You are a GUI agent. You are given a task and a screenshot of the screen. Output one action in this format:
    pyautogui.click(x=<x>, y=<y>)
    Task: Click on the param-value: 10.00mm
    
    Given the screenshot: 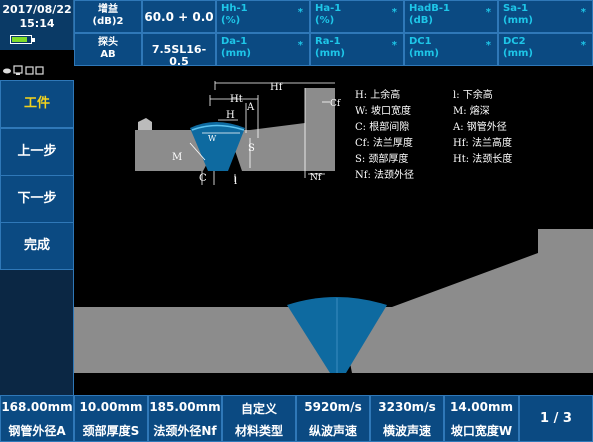 What is the action you would take?
    pyautogui.click(x=111, y=407)
    